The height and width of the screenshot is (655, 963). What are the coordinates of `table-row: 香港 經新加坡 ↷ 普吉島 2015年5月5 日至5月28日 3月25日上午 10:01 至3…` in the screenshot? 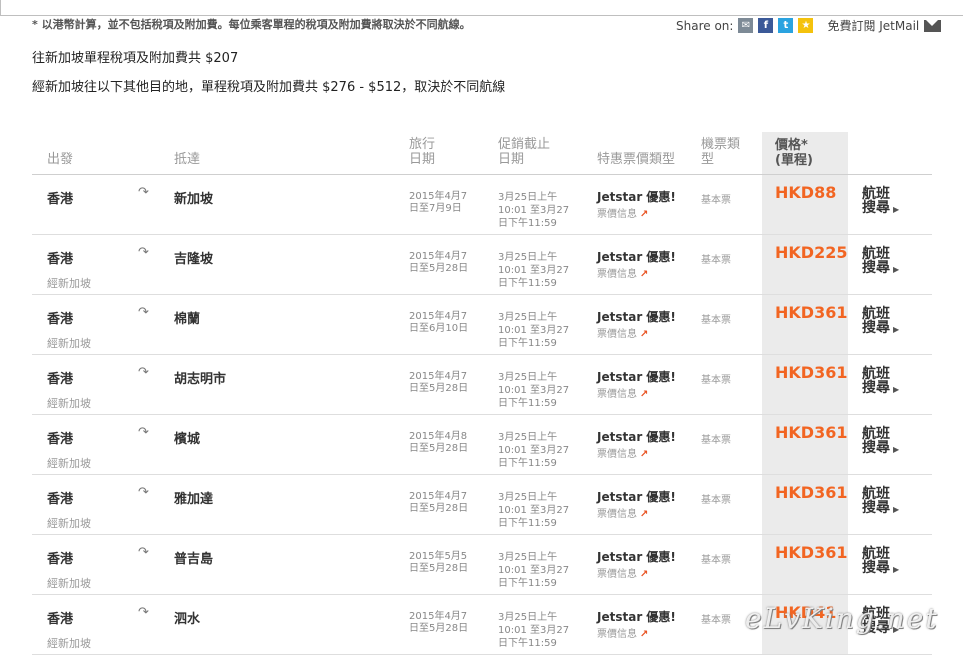 It's located at (481, 565).